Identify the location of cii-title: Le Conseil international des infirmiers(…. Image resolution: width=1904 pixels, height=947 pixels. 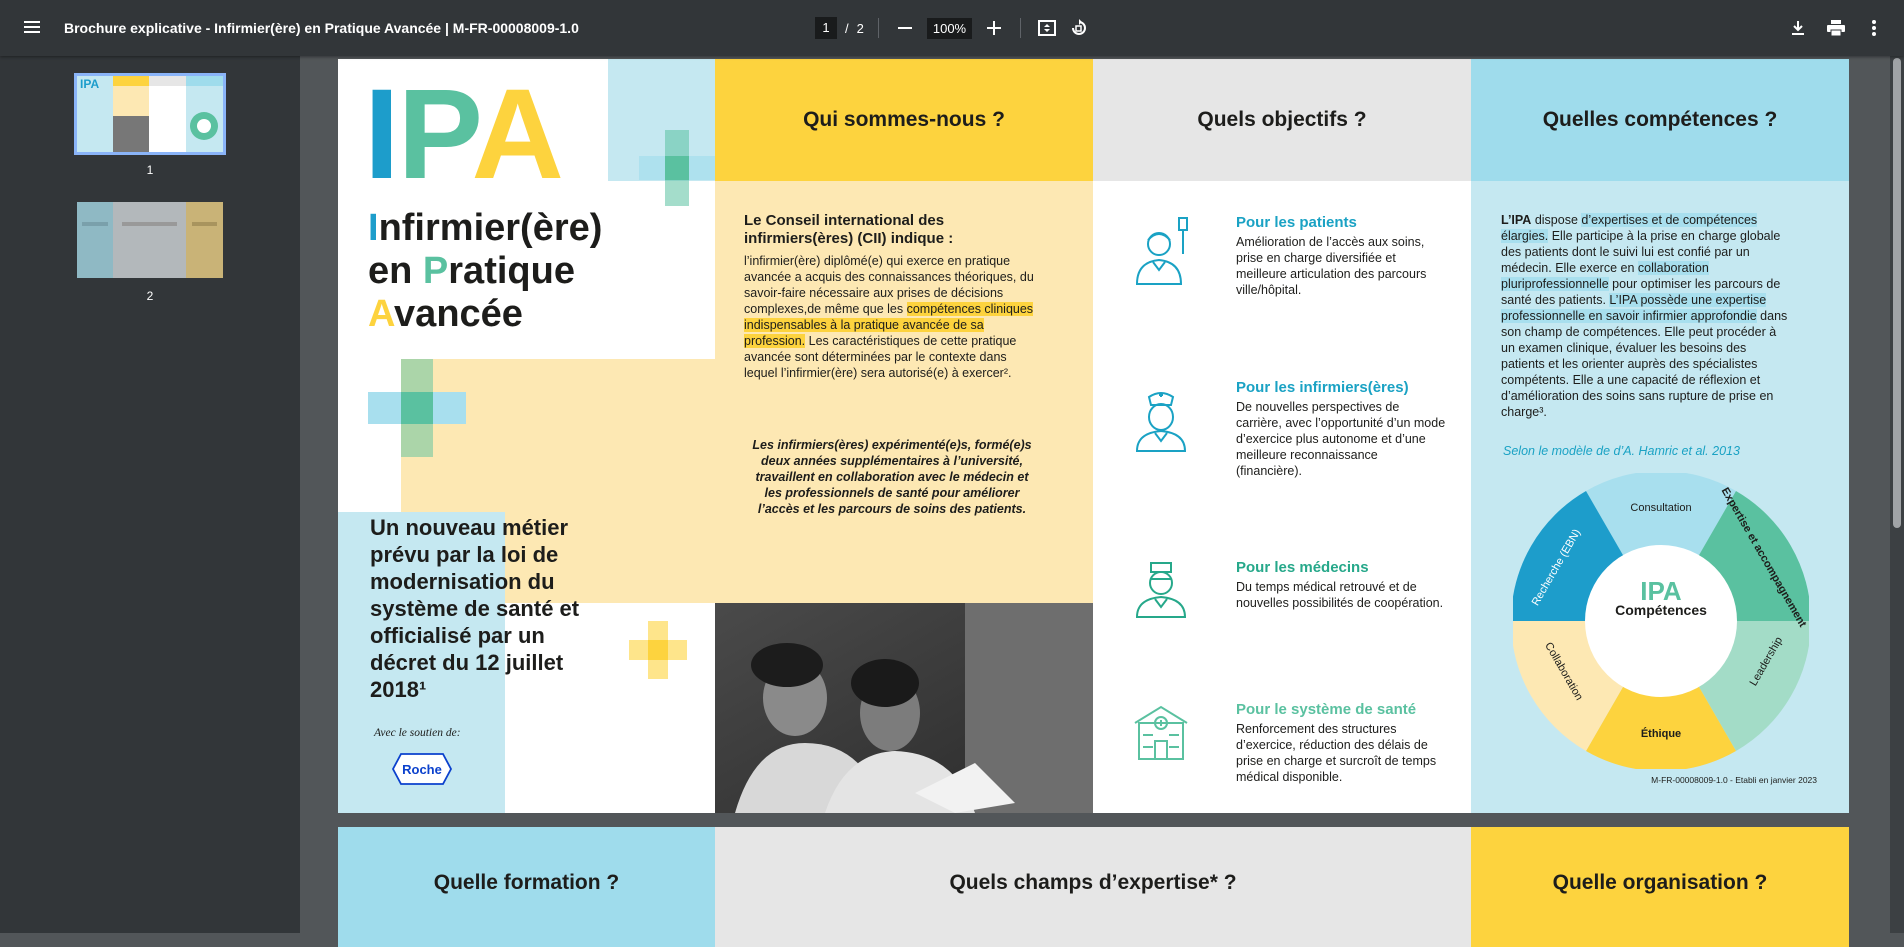
(849, 229).